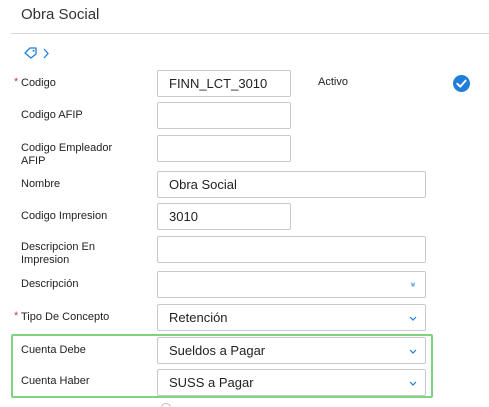 This screenshot has width=489, height=407. Describe the element at coordinates (33, 161) in the screenshot. I see `codigo-empleador-afip-label-line2: AFIP` at that location.